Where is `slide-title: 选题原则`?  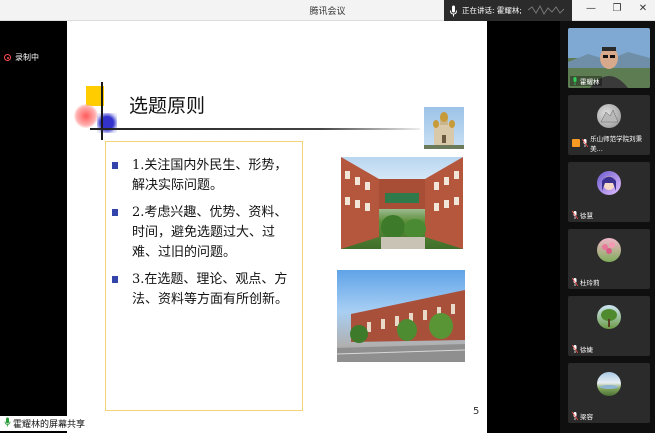
slide-title: 选题原则 is located at coordinates (167, 106).